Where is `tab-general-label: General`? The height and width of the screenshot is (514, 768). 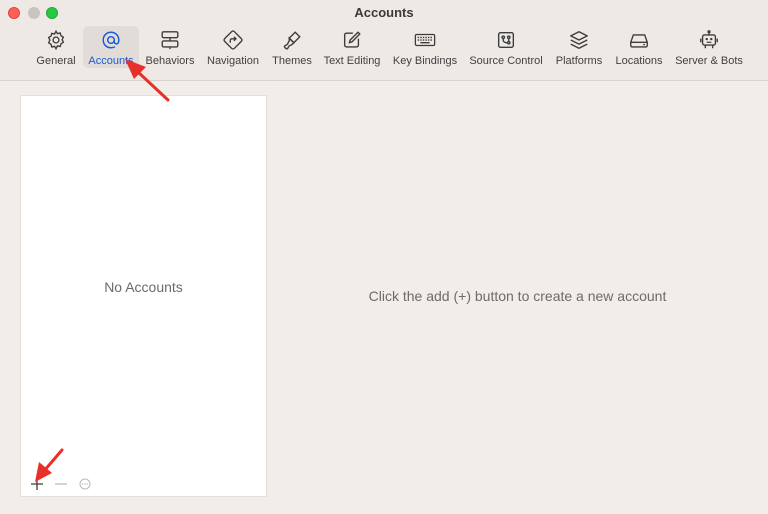 tab-general-label: General is located at coordinates (56, 61).